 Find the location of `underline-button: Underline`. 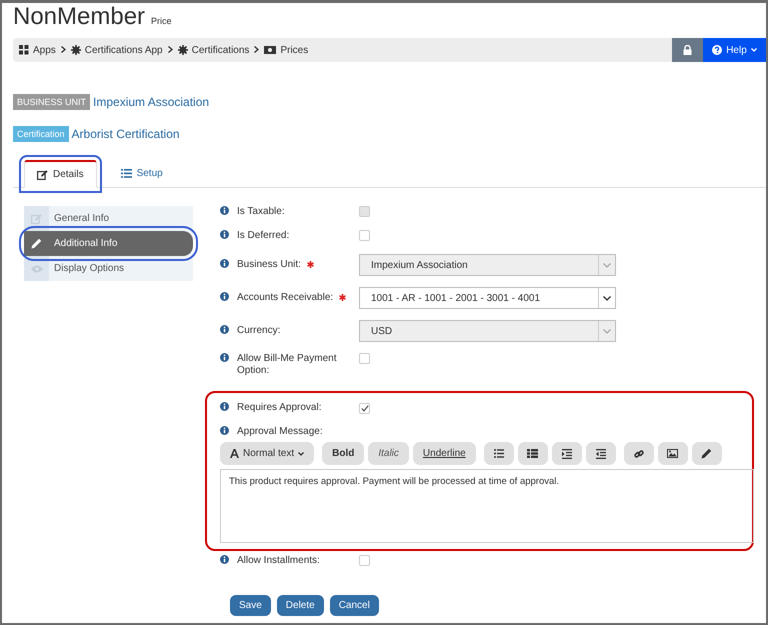

underline-button: Underline is located at coordinates (444, 453).